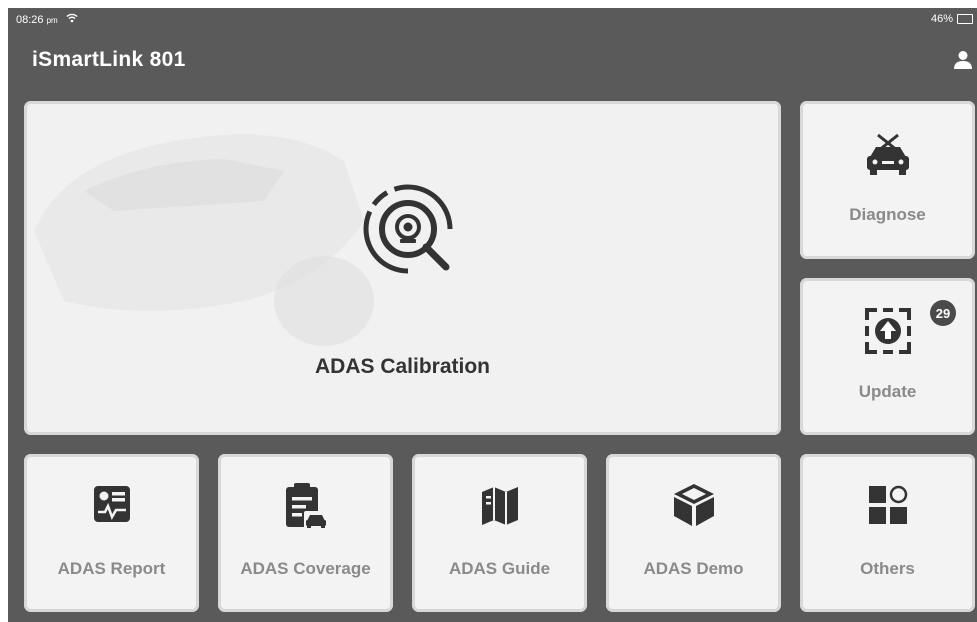 Image resolution: width=977 pixels, height=622 pixels. I want to click on map-icon, so click(499, 505).